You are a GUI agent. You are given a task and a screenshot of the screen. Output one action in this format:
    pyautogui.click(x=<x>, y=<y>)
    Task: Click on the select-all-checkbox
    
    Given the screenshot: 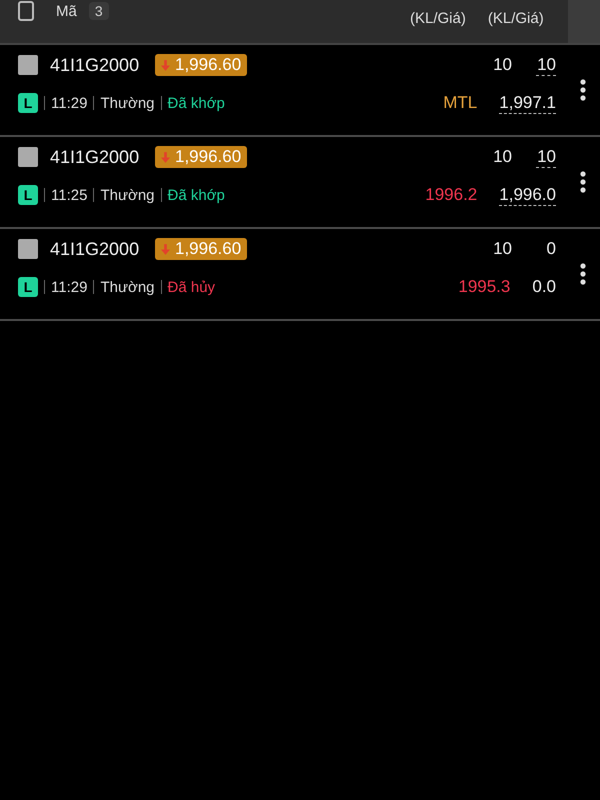 What is the action you would take?
    pyautogui.click(x=26, y=11)
    